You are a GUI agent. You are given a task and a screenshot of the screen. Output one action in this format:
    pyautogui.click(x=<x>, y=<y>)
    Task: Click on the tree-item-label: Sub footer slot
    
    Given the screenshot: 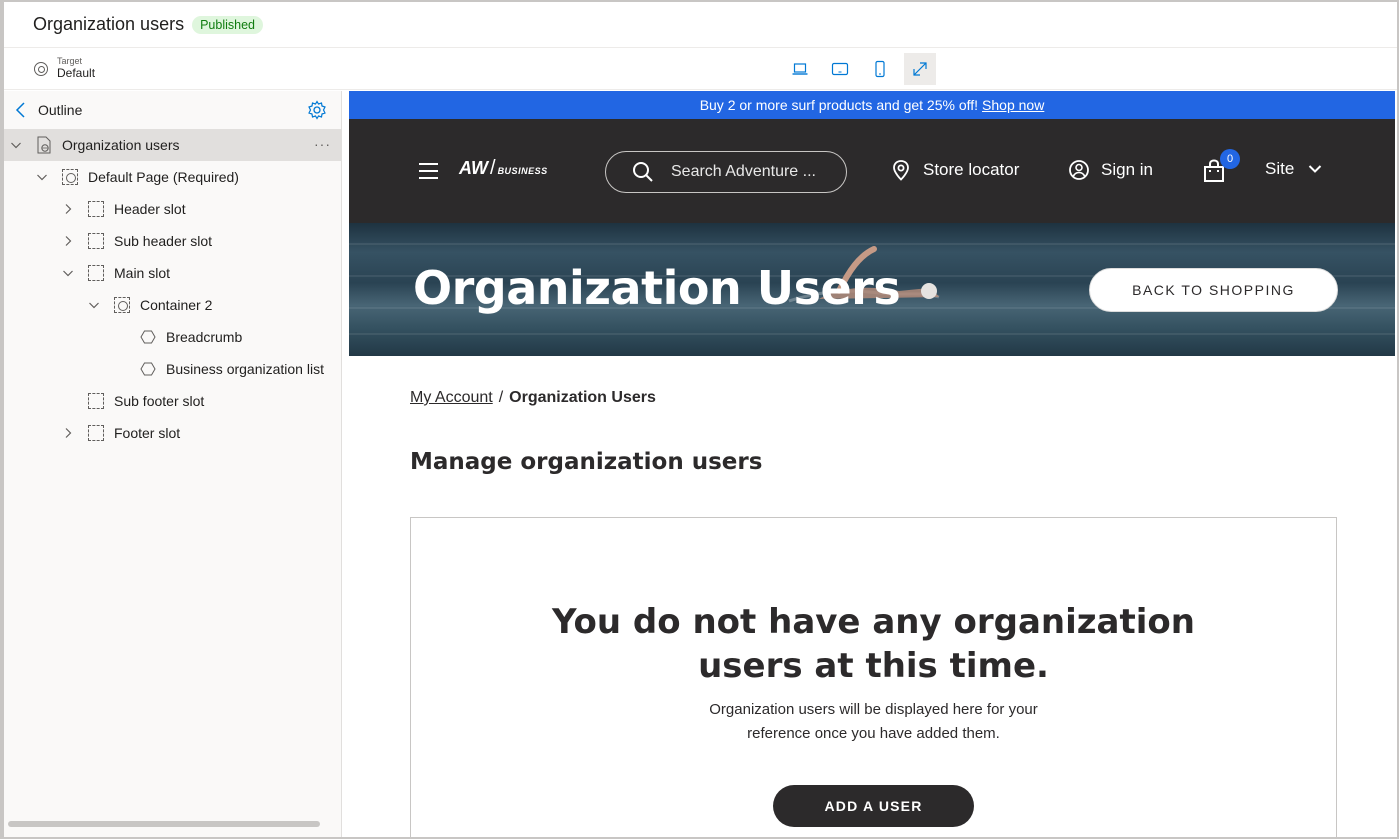 What is the action you would take?
    pyautogui.click(x=159, y=401)
    